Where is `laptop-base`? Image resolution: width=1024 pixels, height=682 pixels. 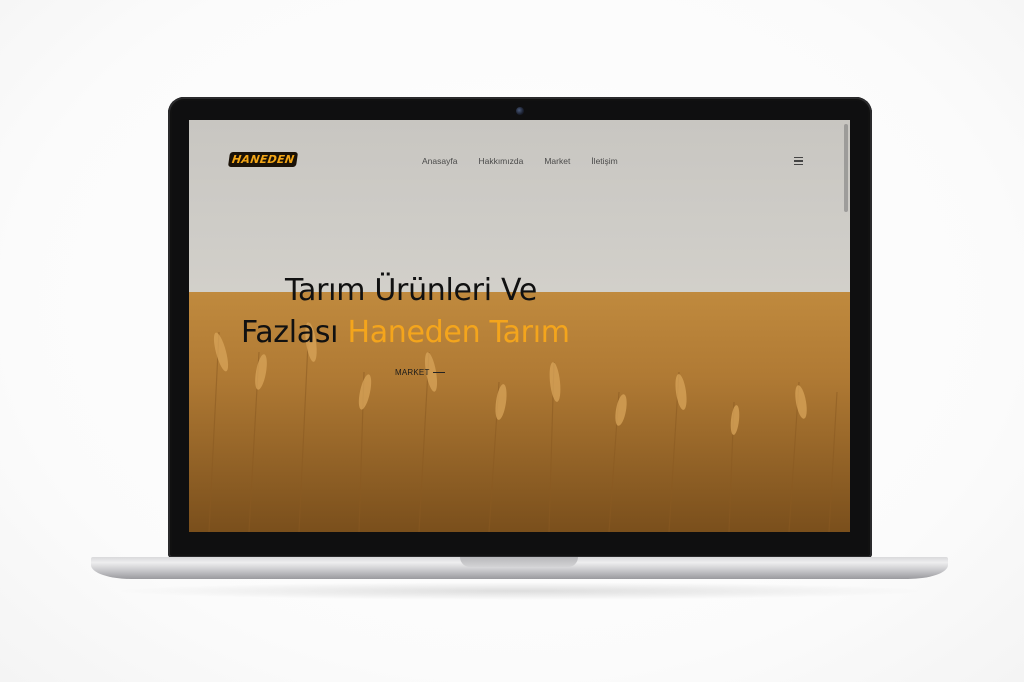 laptop-base is located at coordinates (519, 568).